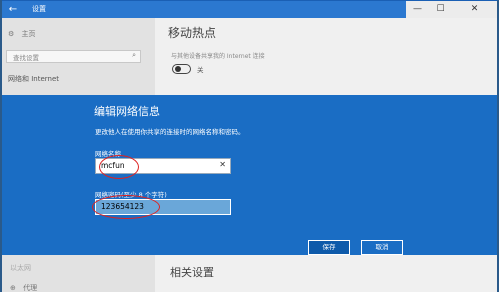  What do you see at coordinates (440, 9) in the screenshot?
I see `maximize-button: ☐` at bounding box center [440, 9].